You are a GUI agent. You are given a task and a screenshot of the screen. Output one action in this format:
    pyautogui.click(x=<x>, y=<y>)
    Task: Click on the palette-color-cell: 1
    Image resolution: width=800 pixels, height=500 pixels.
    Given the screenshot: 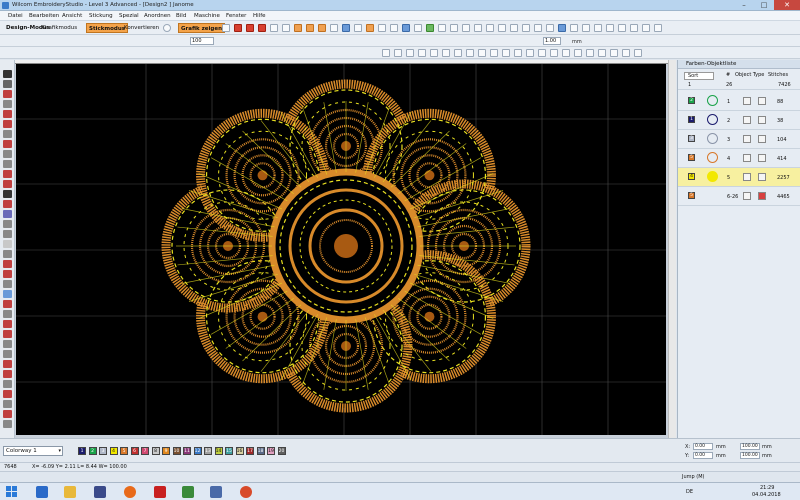 What is the action you would take?
    pyautogui.click(x=82, y=451)
    